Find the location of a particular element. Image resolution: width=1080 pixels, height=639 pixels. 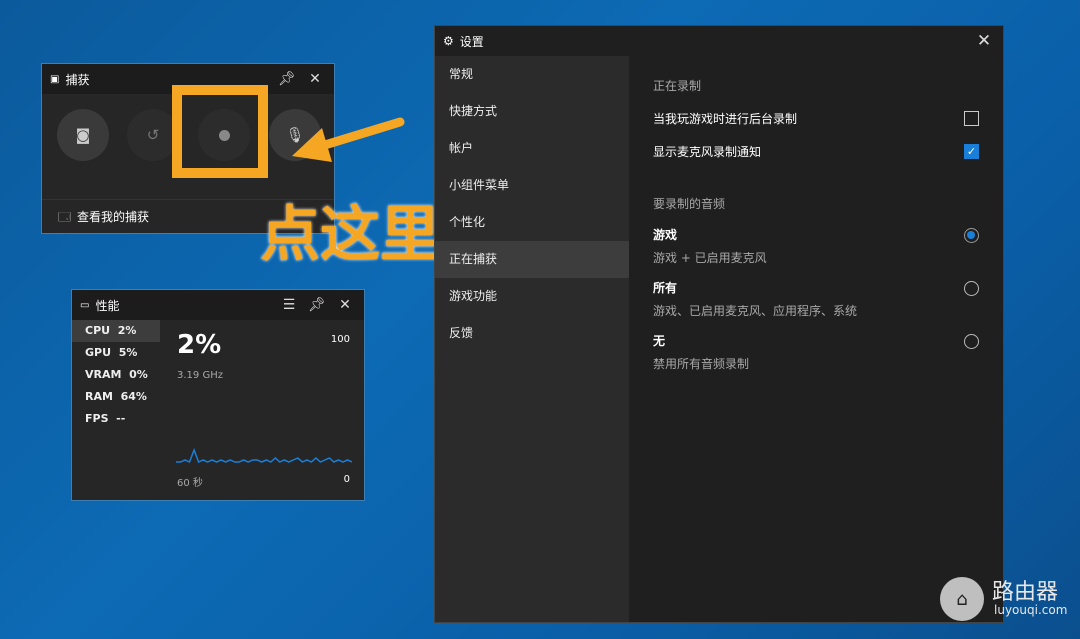

view-captures-label: 查看我的捕获 is located at coordinates (113, 217).